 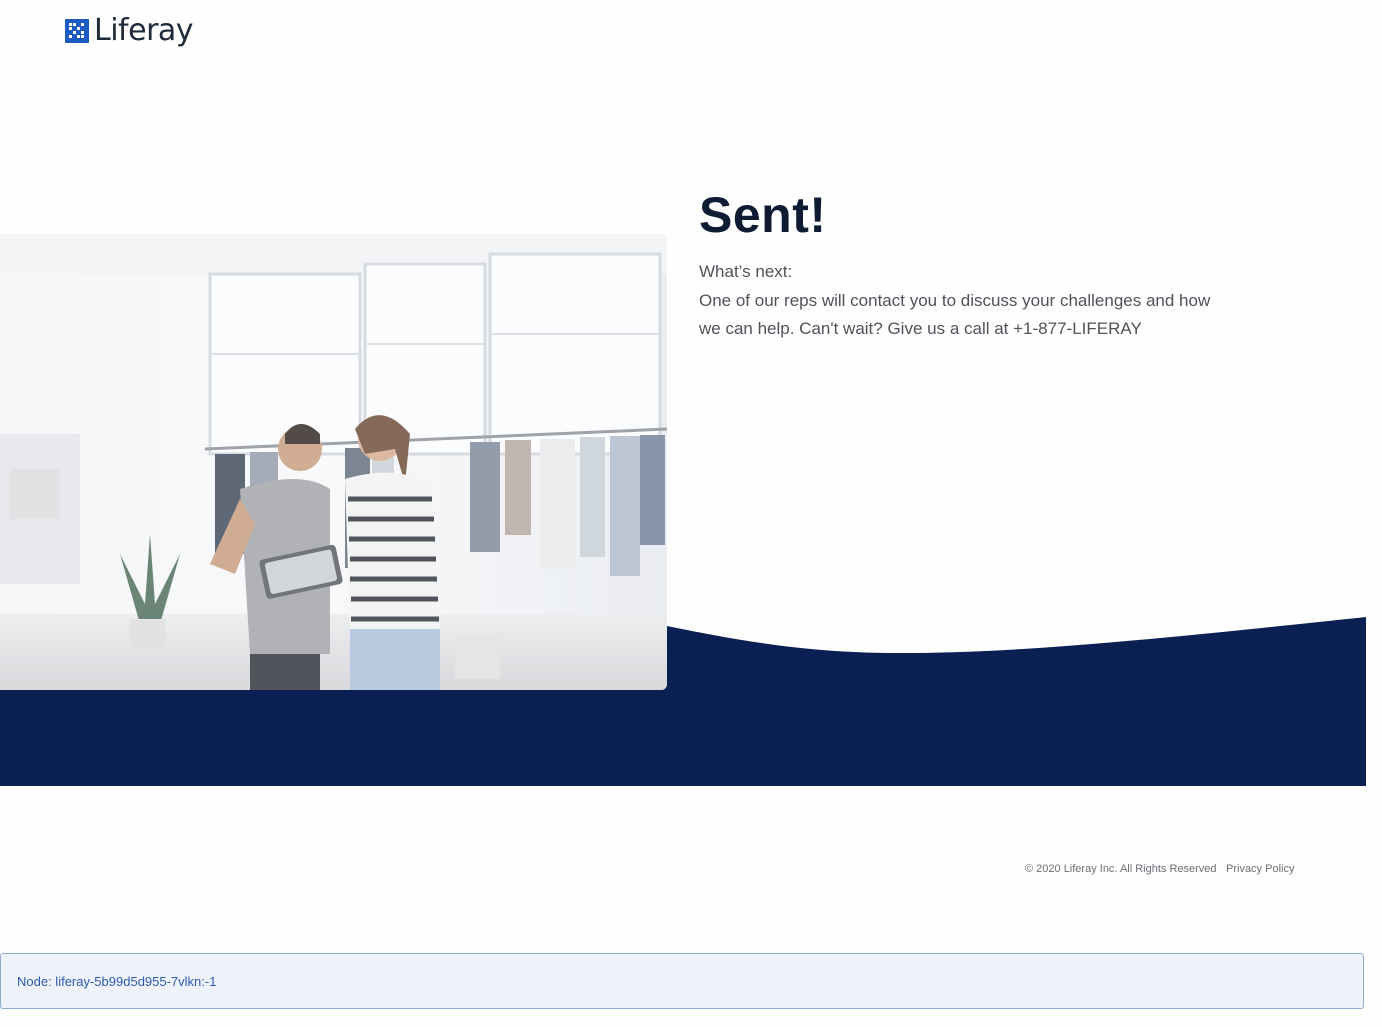 I want to click on node-info-text: Node: liferay-5b99d5d955-7vlkn:-1, so click(x=117, y=981).